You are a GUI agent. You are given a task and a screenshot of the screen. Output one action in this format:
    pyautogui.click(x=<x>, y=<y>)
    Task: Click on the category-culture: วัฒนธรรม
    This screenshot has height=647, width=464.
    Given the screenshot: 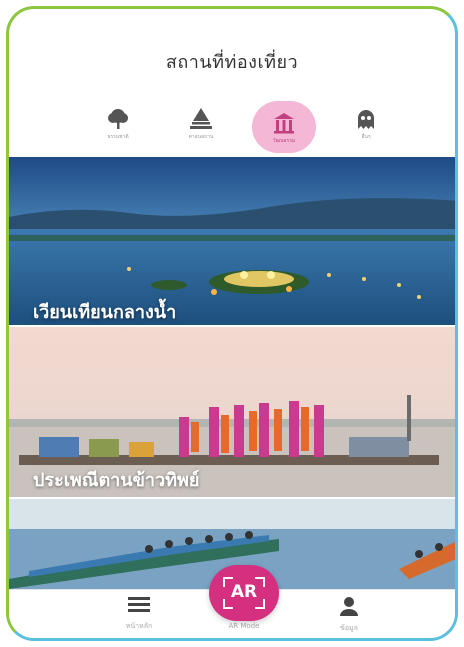 What is the action you would take?
    pyautogui.click(x=284, y=127)
    